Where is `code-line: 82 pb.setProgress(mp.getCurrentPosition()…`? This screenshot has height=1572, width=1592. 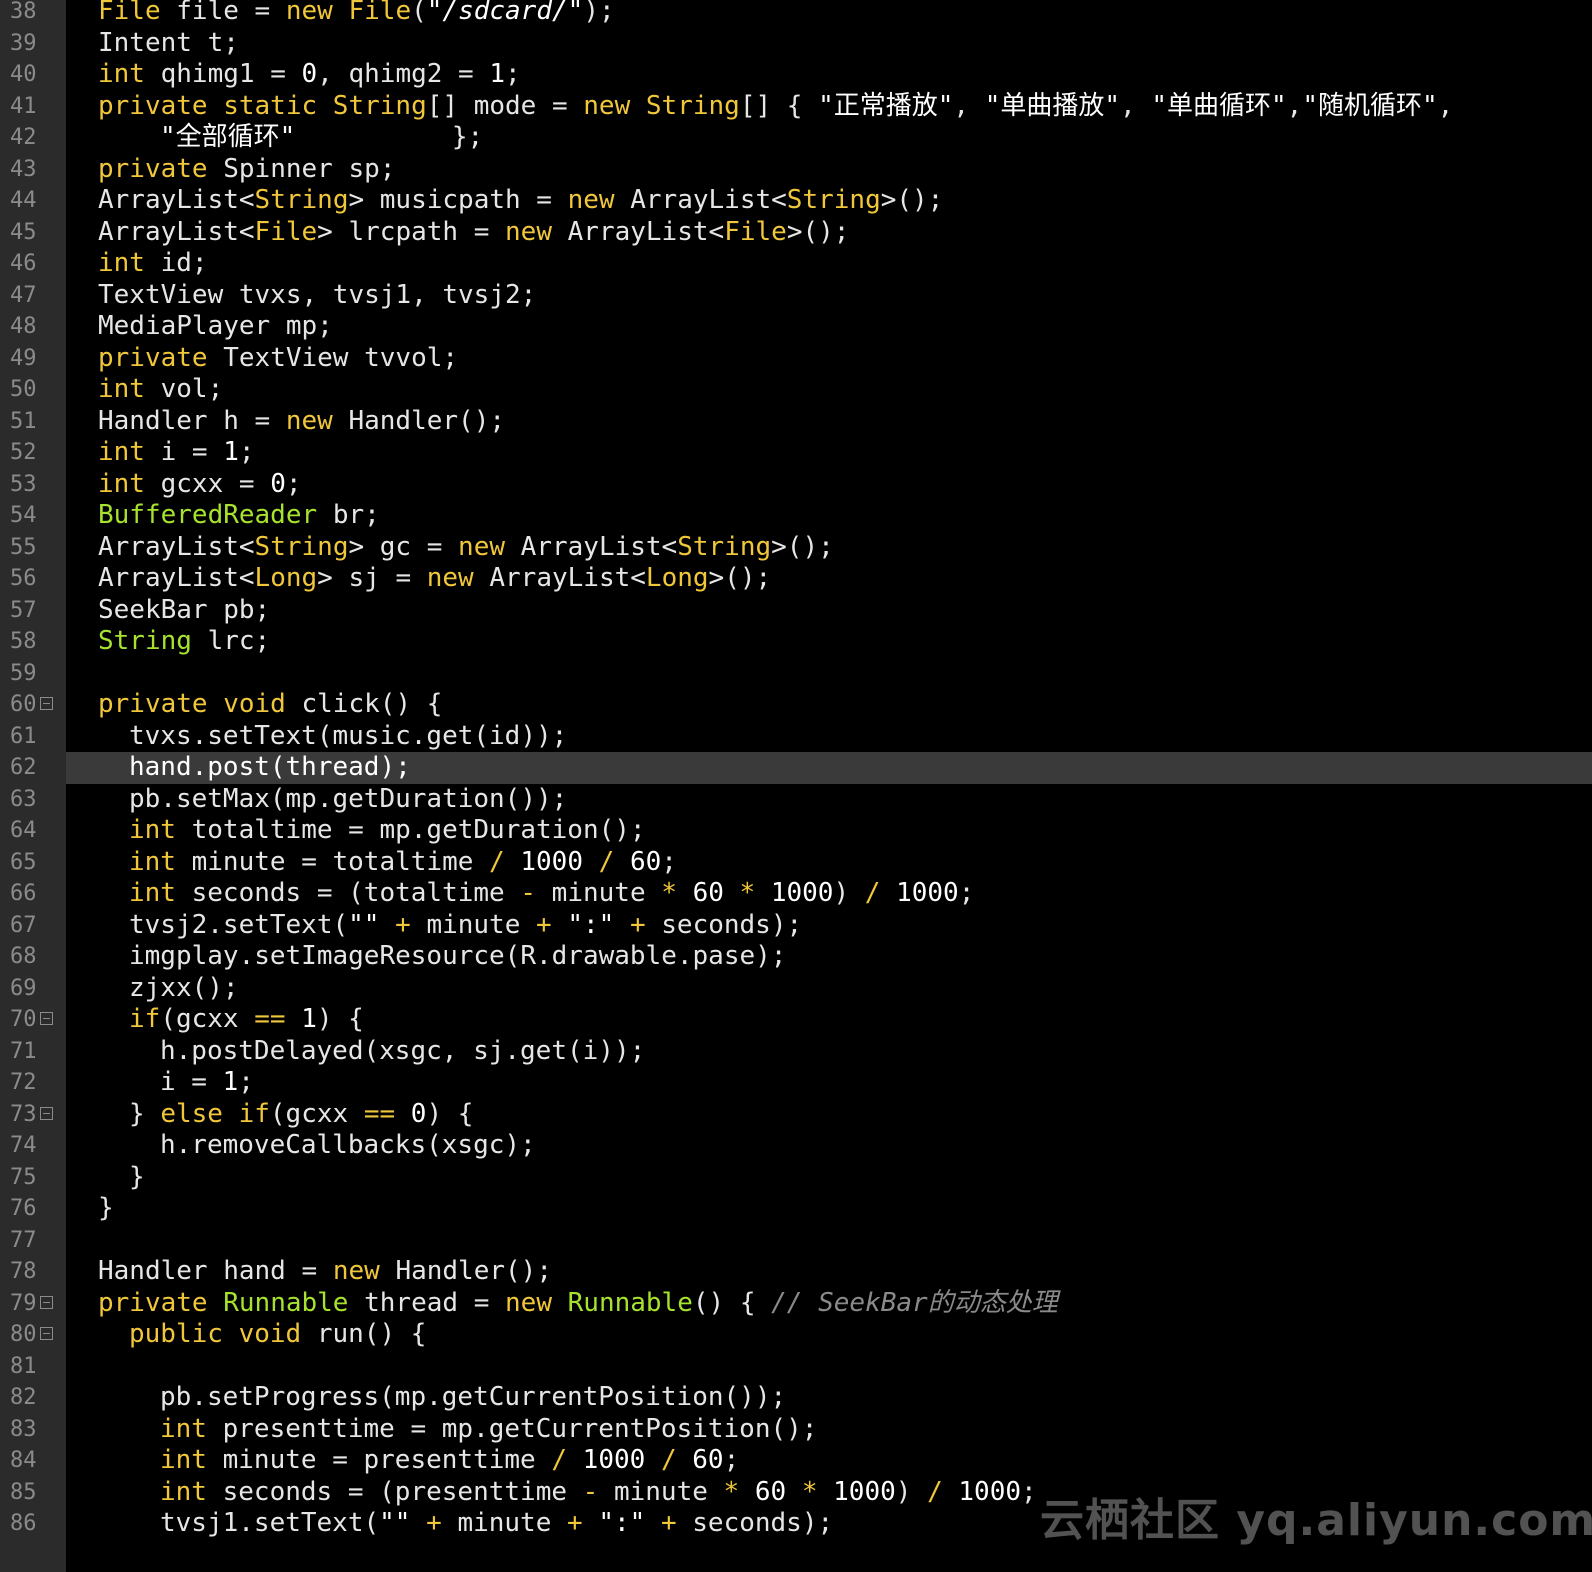 code-line: 82 pb.setProgress(mp.getCurrentPosition()… is located at coordinates (796, 1398).